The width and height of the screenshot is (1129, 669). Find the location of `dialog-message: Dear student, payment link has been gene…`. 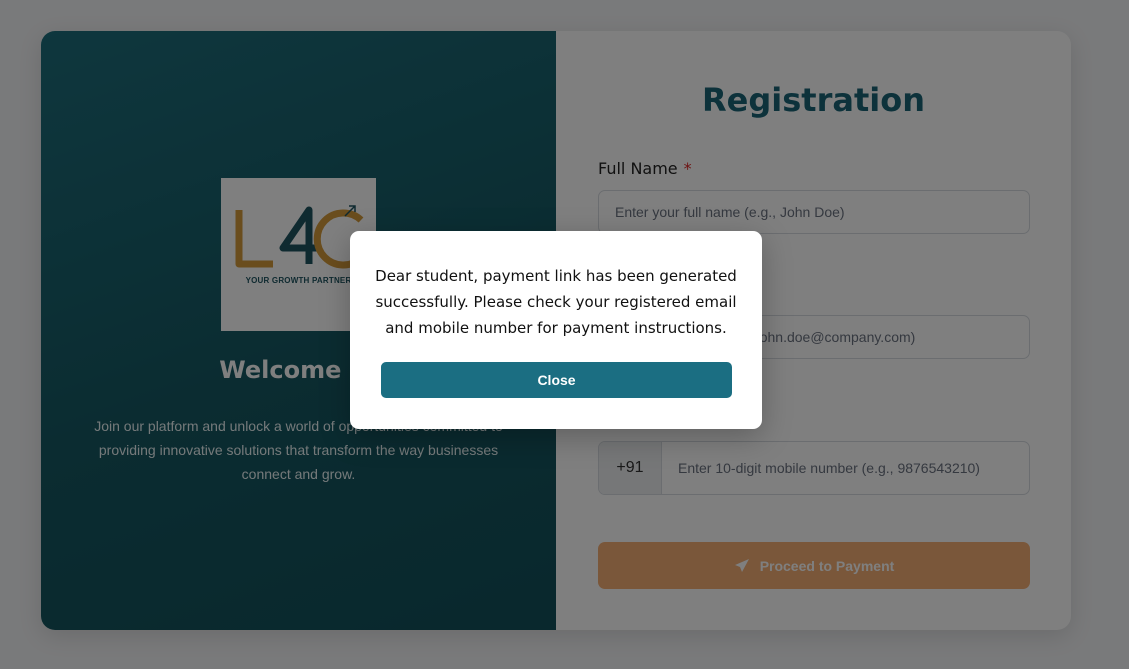

dialog-message: Dear student, payment link has been gene… is located at coordinates (556, 302).